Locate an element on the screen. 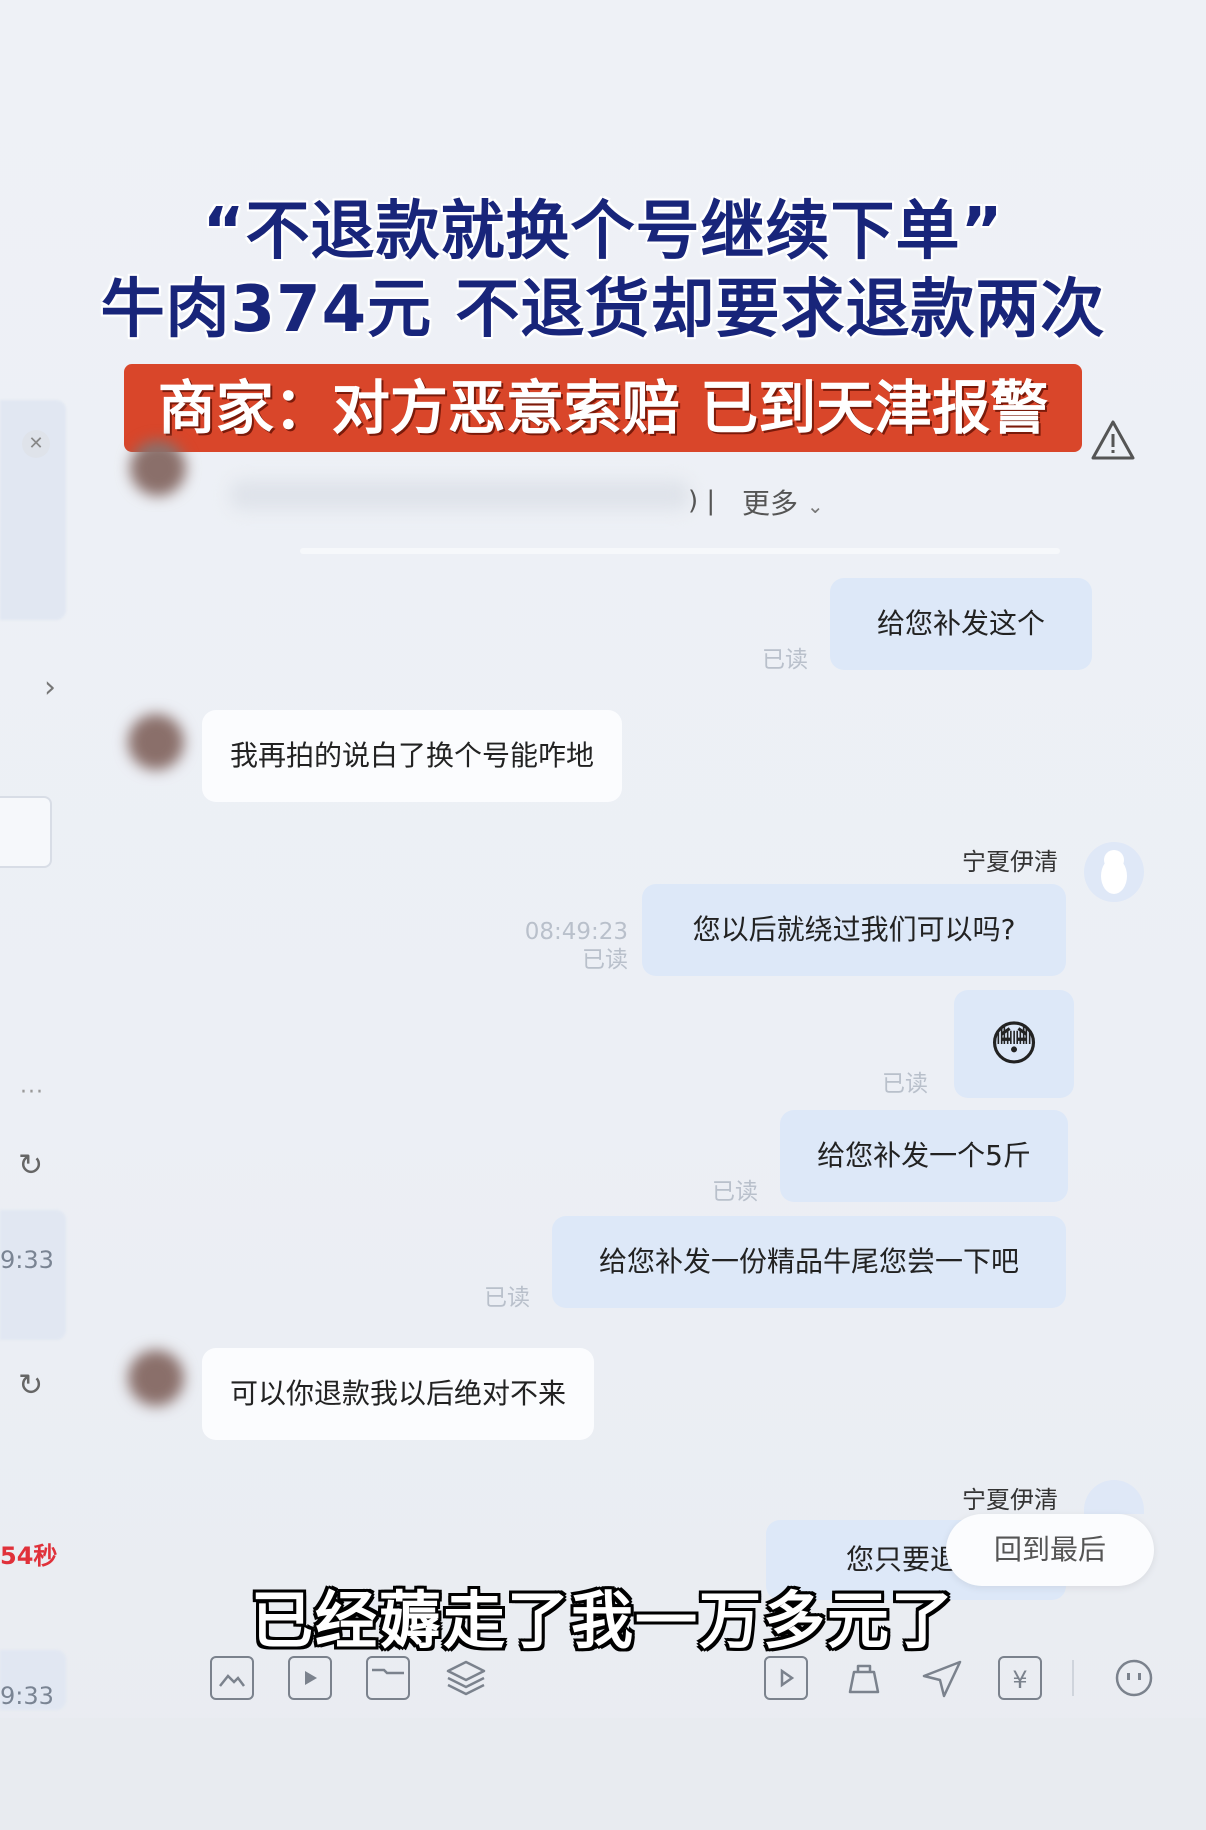  layers-icon is located at coordinates (466, 1678).